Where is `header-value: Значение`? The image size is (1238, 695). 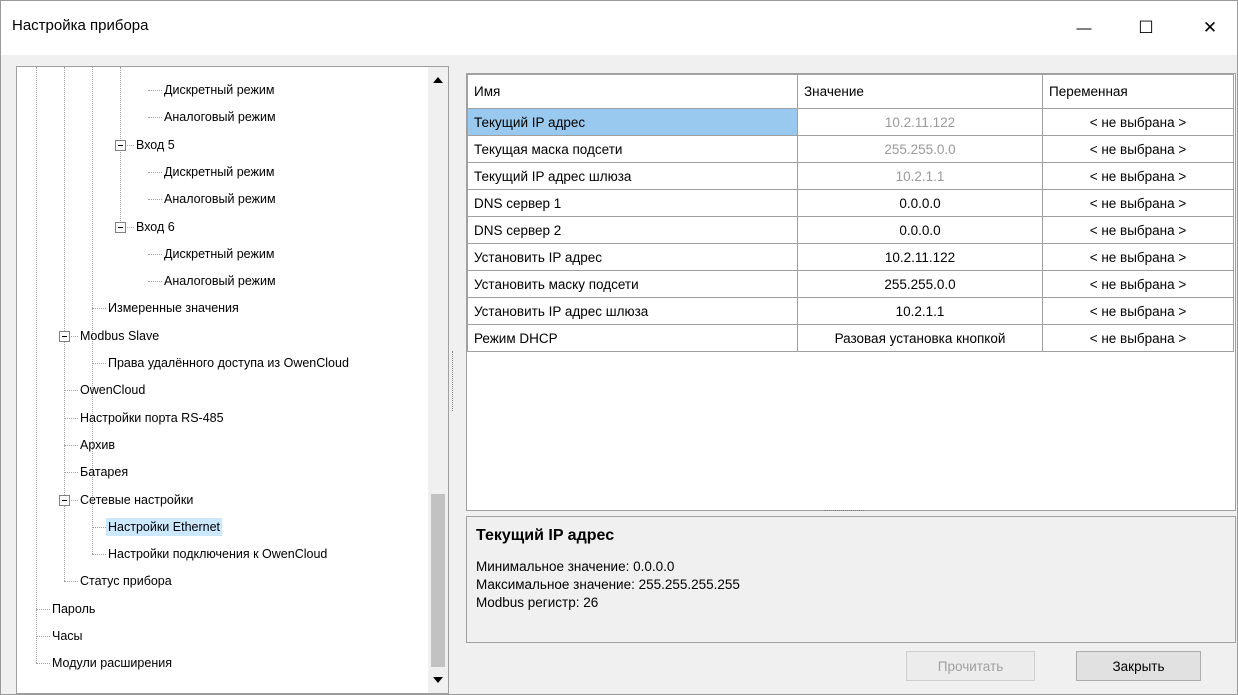
header-value: Значение is located at coordinates (920, 91).